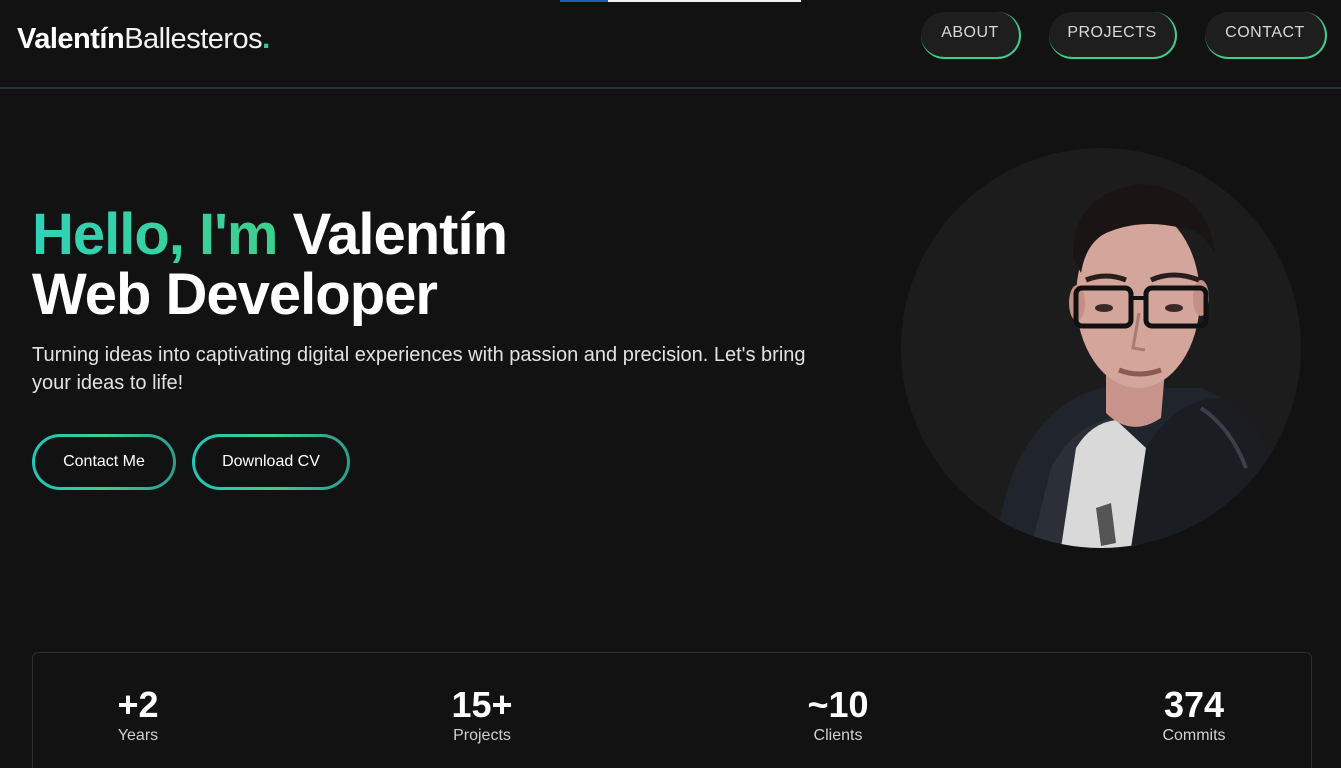 This screenshot has height=768, width=1341. I want to click on logo-last-name: Ballesteros, so click(193, 39).